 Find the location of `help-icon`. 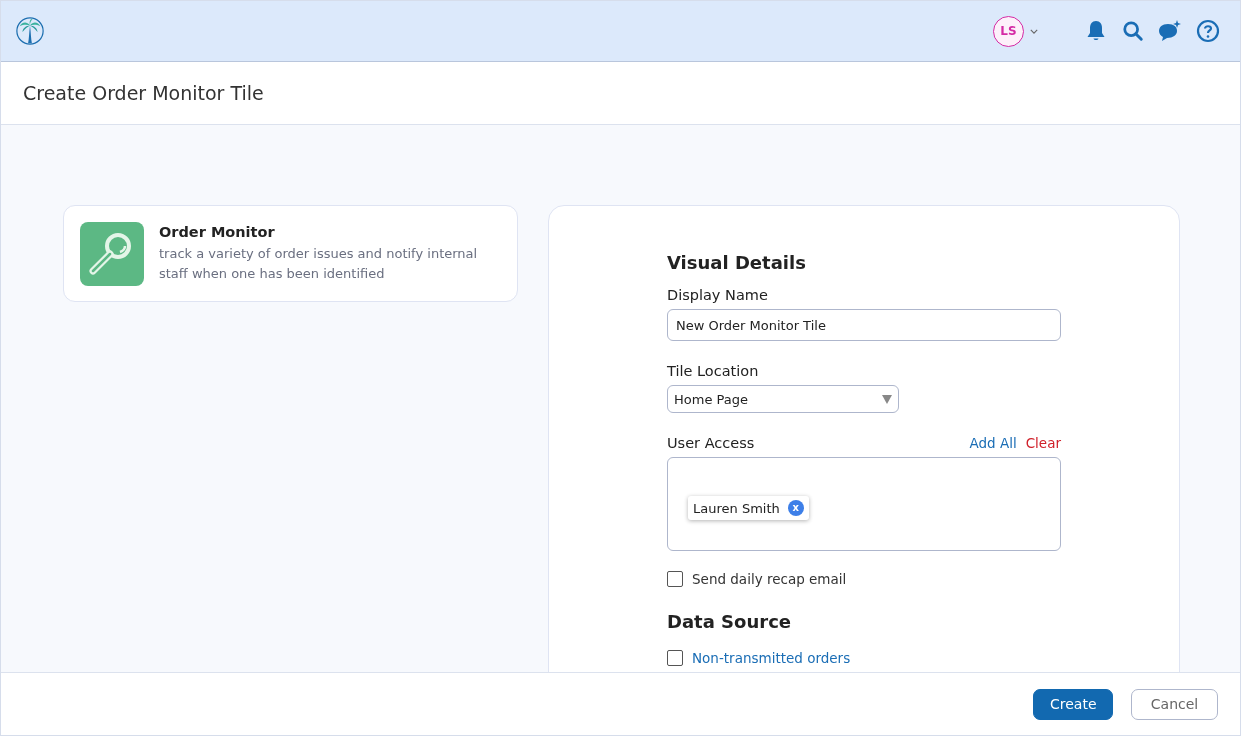

help-icon is located at coordinates (1208, 31).